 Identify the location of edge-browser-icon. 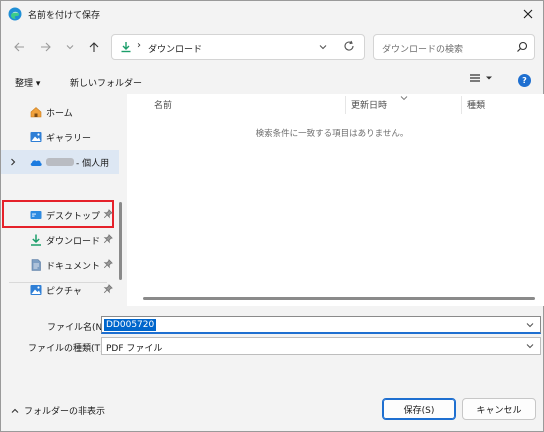
(15, 14).